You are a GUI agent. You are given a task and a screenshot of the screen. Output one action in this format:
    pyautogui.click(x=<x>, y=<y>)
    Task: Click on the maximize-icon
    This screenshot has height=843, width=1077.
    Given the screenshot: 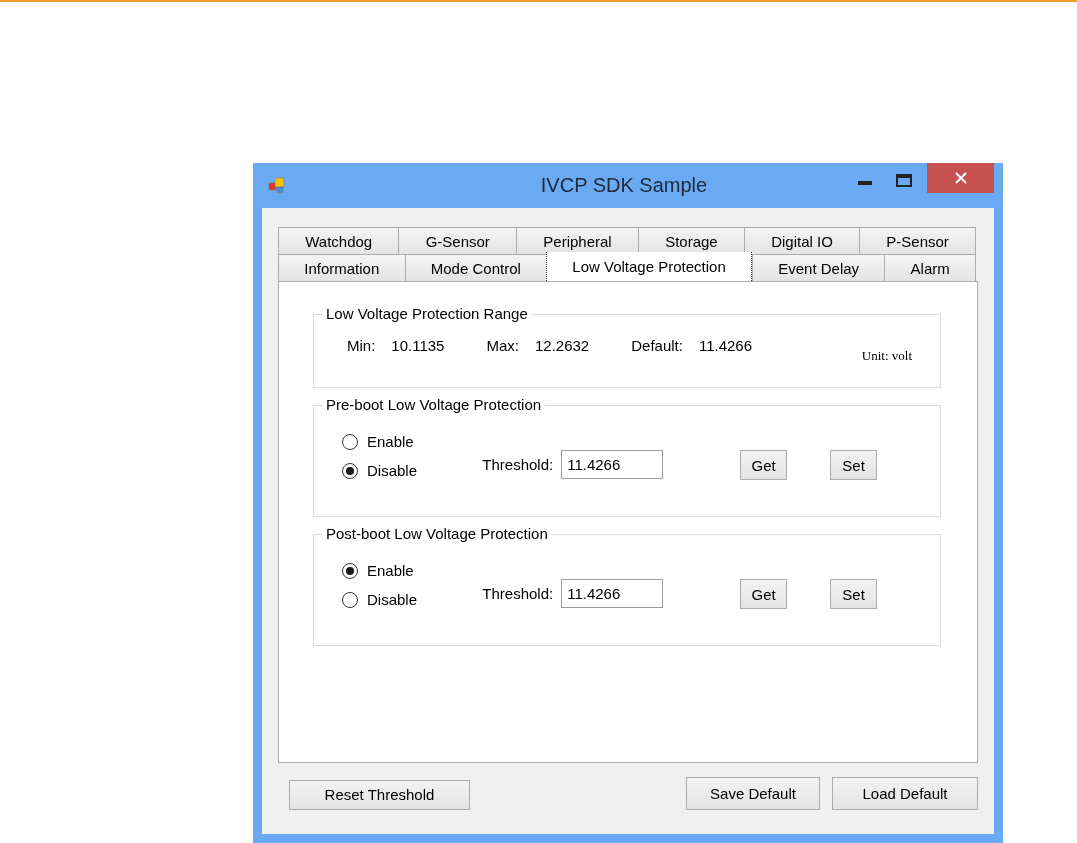 What is the action you would take?
    pyautogui.click(x=904, y=180)
    